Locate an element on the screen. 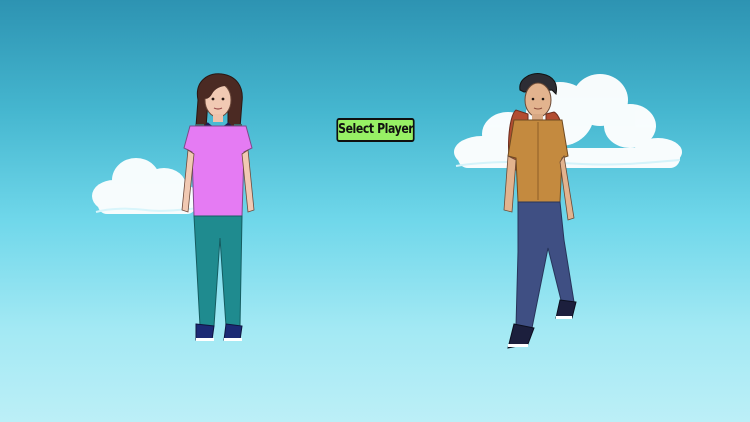 This screenshot has height=422, width=750. player-boy is located at coordinates (541, 213).